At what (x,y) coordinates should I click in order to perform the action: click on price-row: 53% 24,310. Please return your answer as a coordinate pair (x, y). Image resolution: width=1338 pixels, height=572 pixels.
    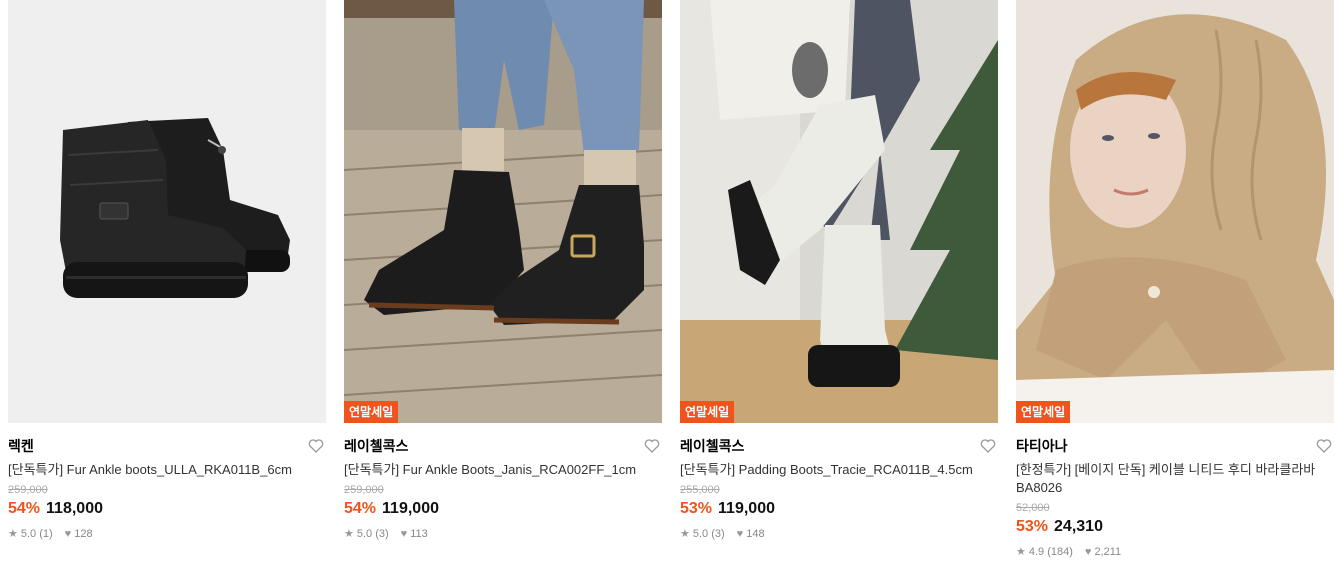
    Looking at the image, I should click on (1175, 527).